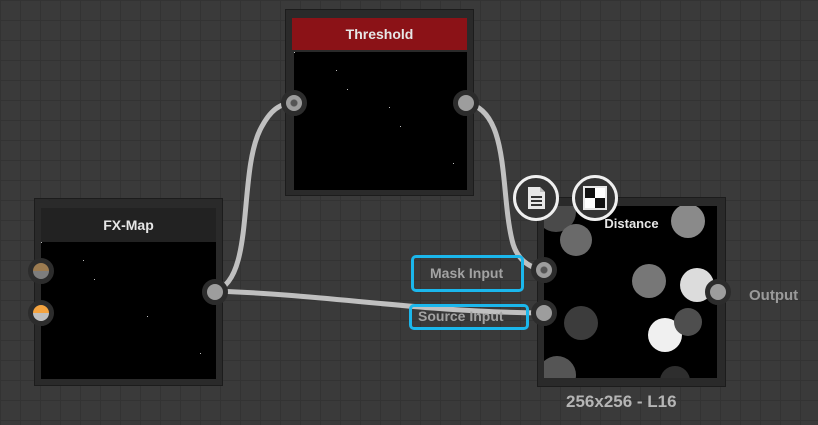  I want to click on fxmap-node-title: FX-Map, so click(128, 225).